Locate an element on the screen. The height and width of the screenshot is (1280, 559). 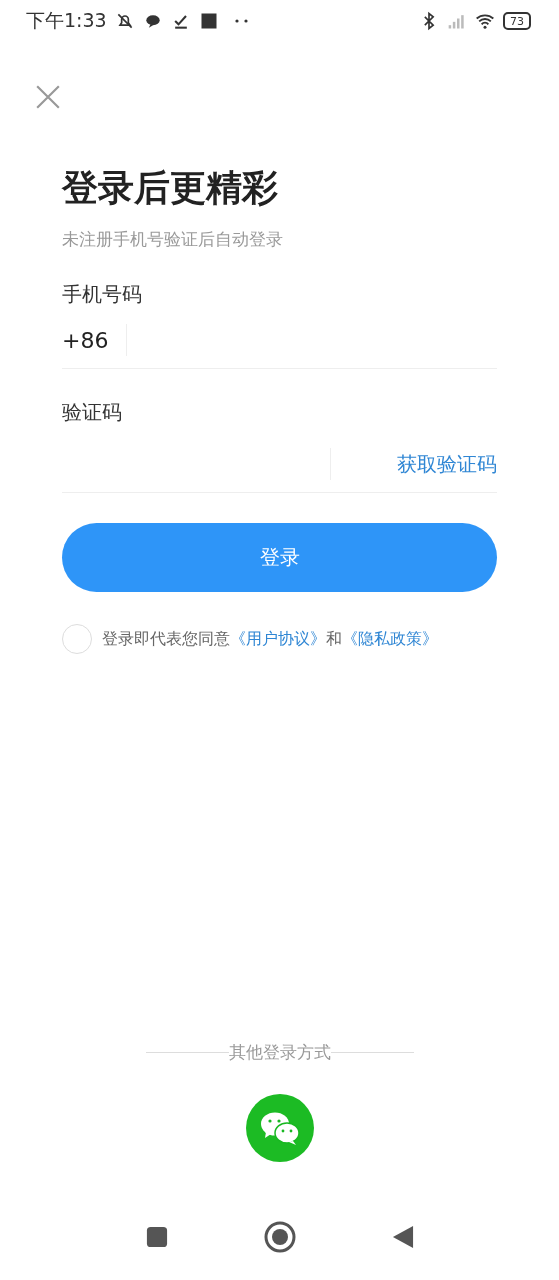
code-field: 获取验证码 is located at coordinates (279, 466).